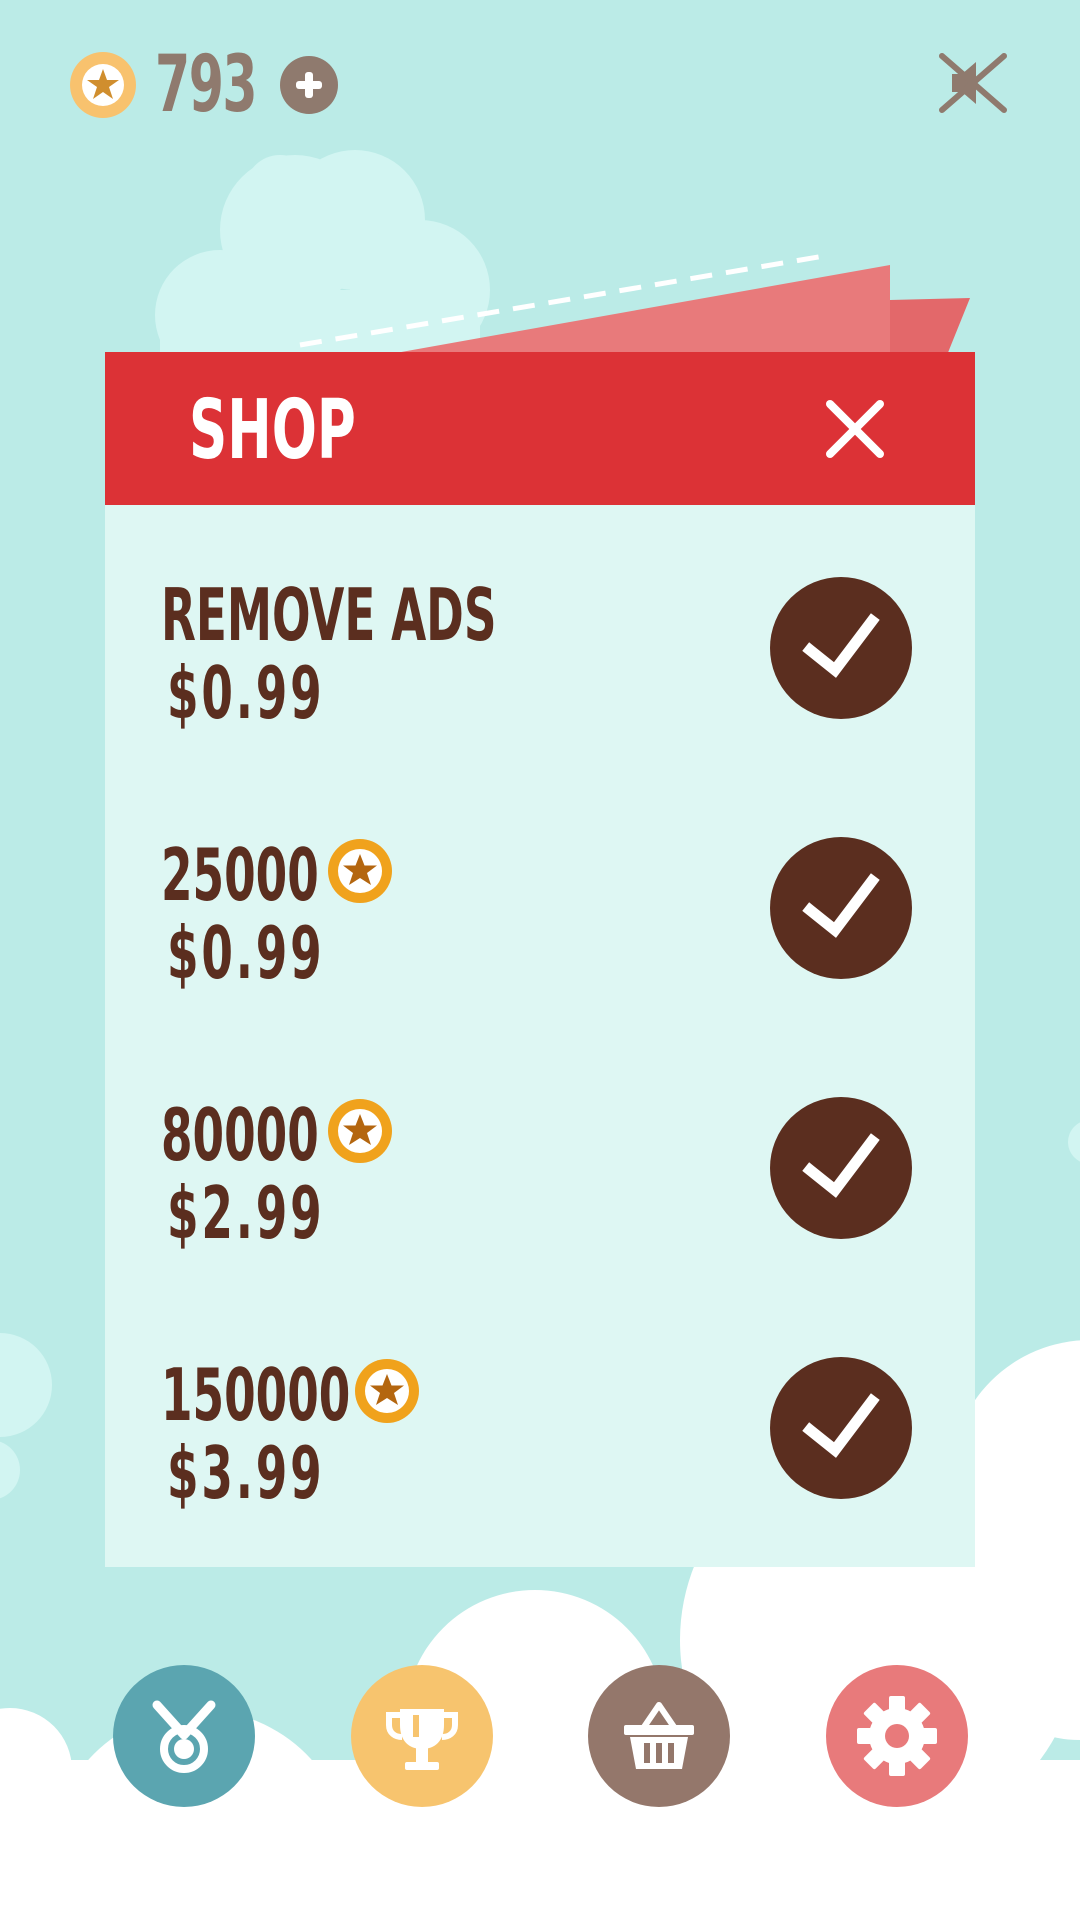 The image size is (1080, 1920). What do you see at coordinates (256, 1395) in the screenshot?
I see `item-name: 150000` at bounding box center [256, 1395].